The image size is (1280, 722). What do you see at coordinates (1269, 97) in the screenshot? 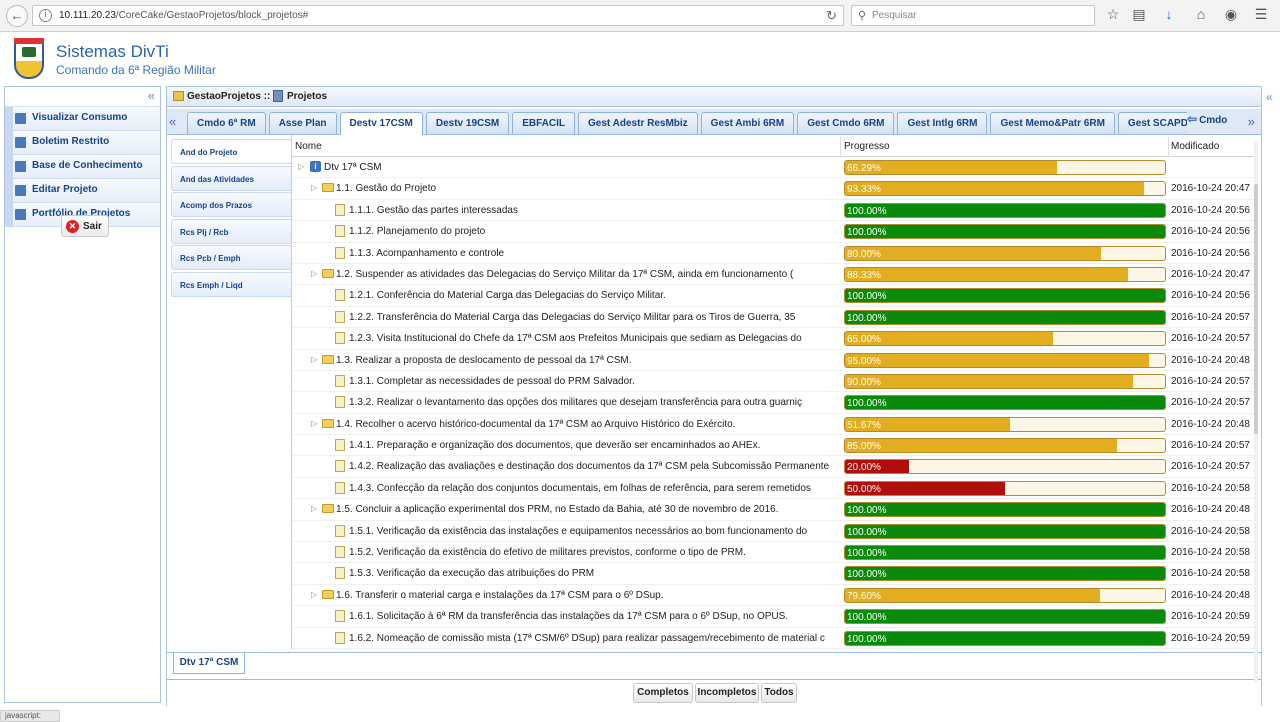
I see `collapse-right-icon: «` at bounding box center [1269, 97].